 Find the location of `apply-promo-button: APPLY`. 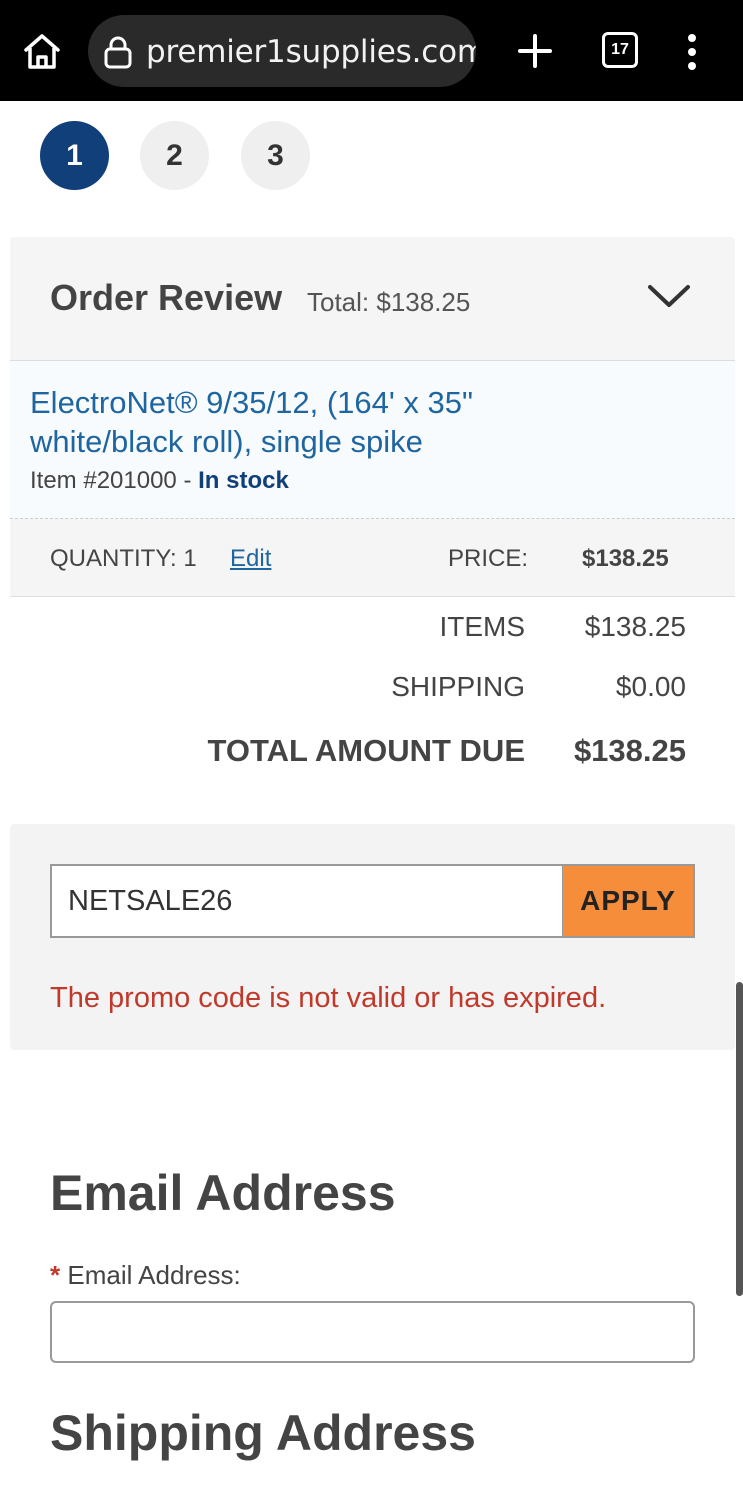

apply-promo-button: APPLY is located at coordinates (629, 901).